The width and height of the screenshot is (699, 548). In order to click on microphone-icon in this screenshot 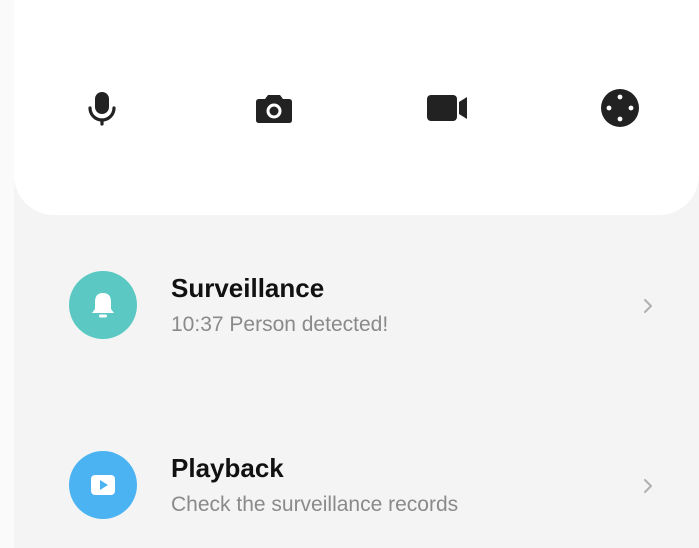, I will do `click(102, 109)`.